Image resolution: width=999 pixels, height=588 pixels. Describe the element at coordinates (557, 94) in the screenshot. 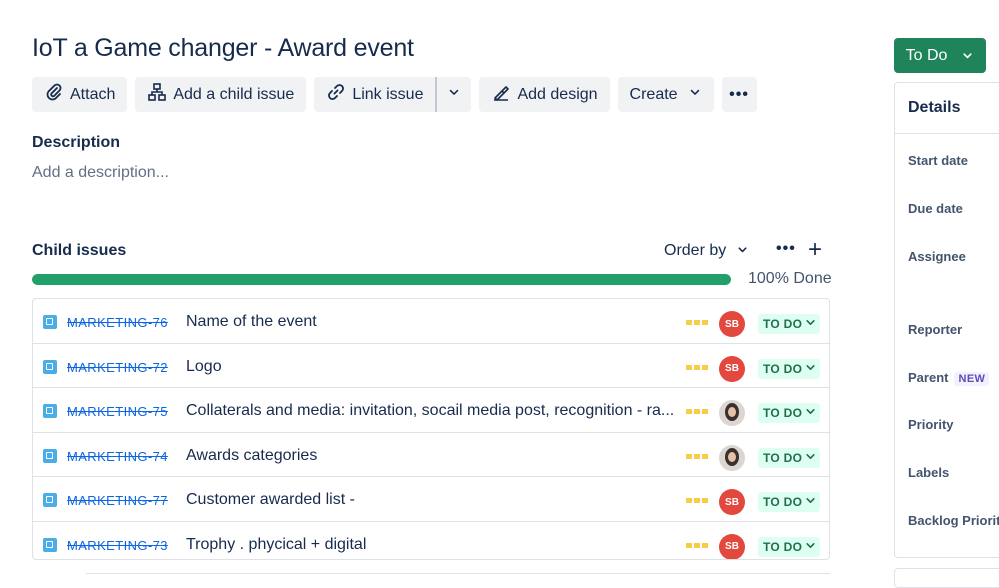

I see `add-design-label: Add design` at that location.